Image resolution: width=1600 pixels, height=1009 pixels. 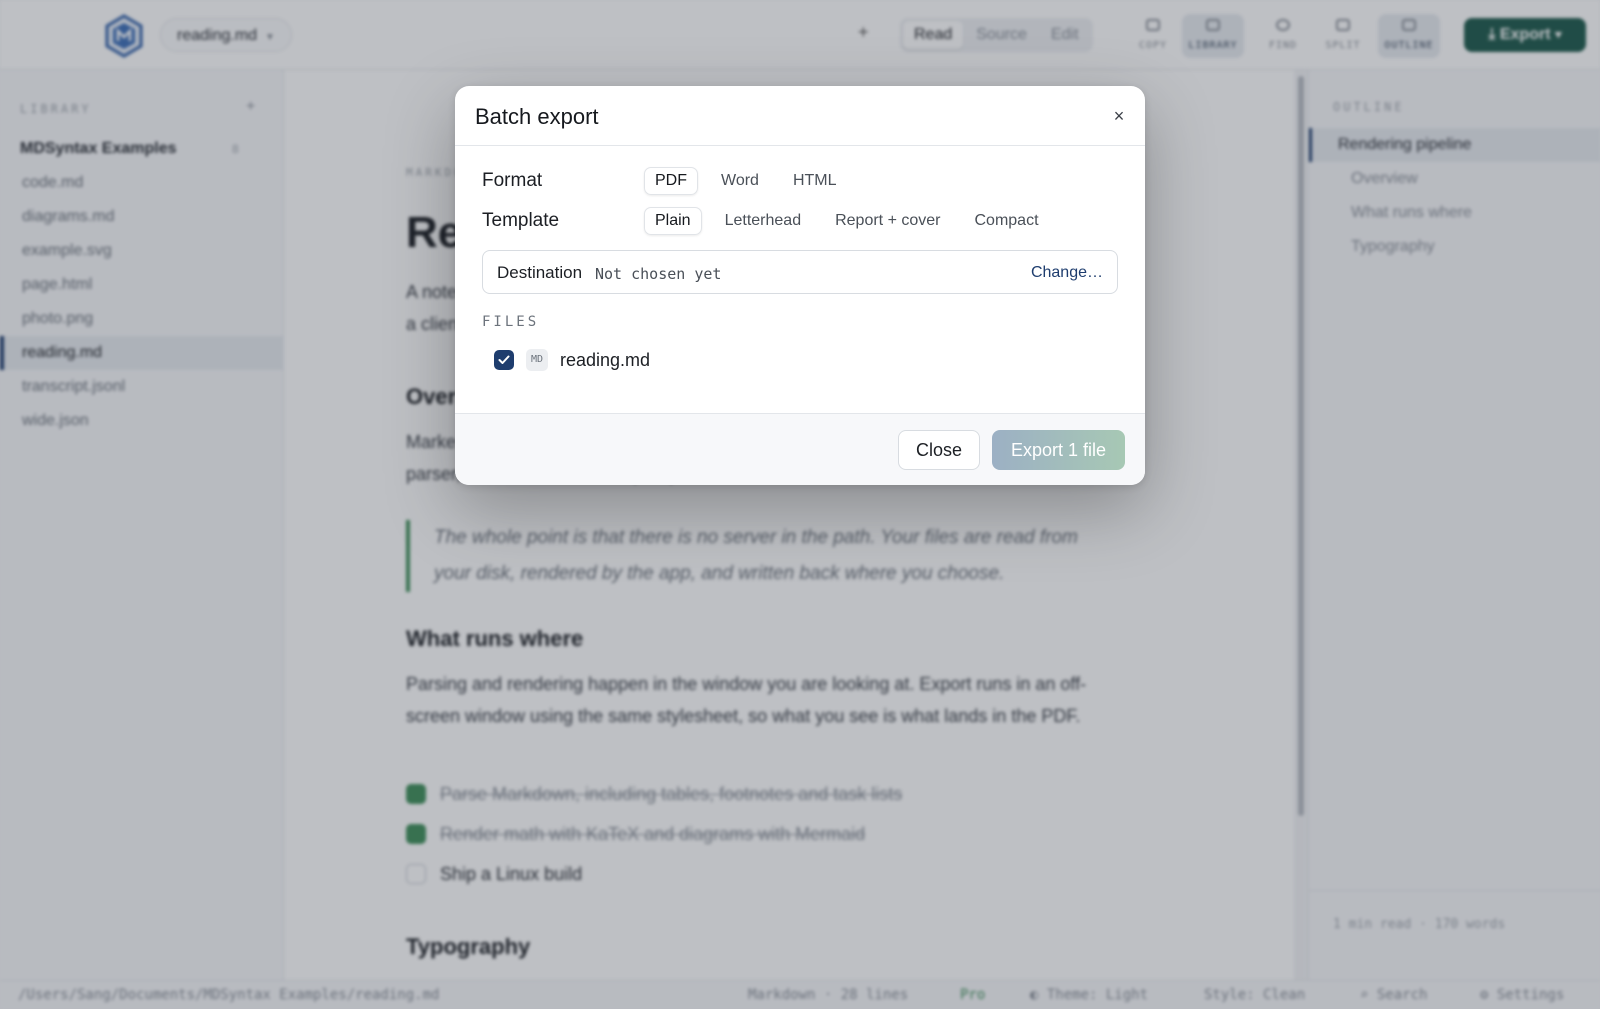 What do you see at coordinates (887, 221) in the screenshot?
I see `template-option-report-cover: Report + cover` at bounding box center [887, 221].